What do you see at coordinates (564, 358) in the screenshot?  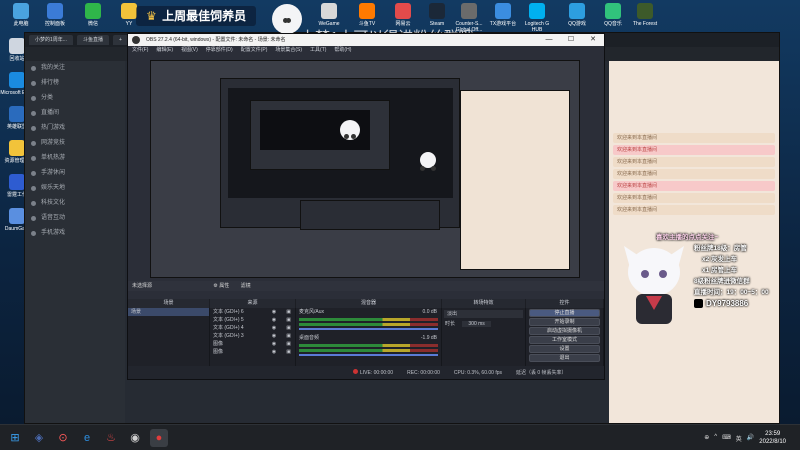 I see `control-button: 退出` at bounding box center [564, 358].